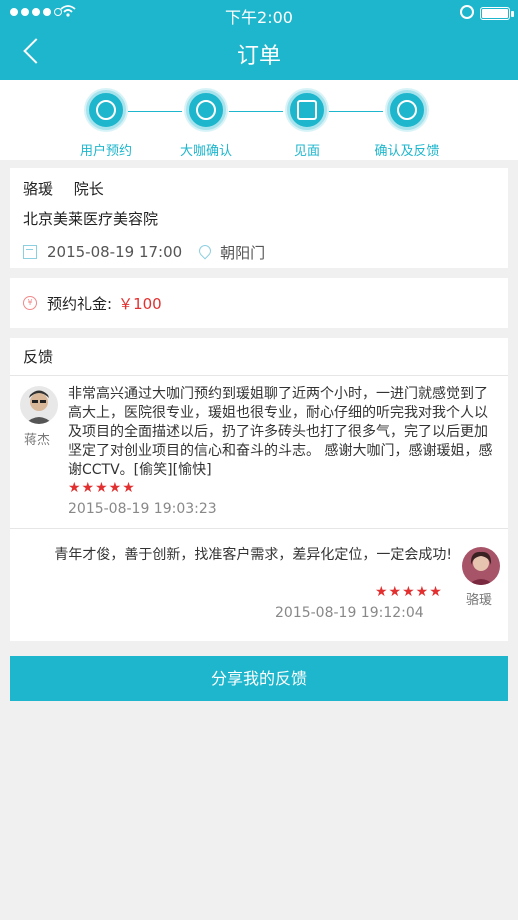 The width and height of the screenshot is (518, 920). What do you see at coordinates (80, 303) in the screenshot?
I see `gift-label: 预约礼金:` at bounding box center [80, 303].